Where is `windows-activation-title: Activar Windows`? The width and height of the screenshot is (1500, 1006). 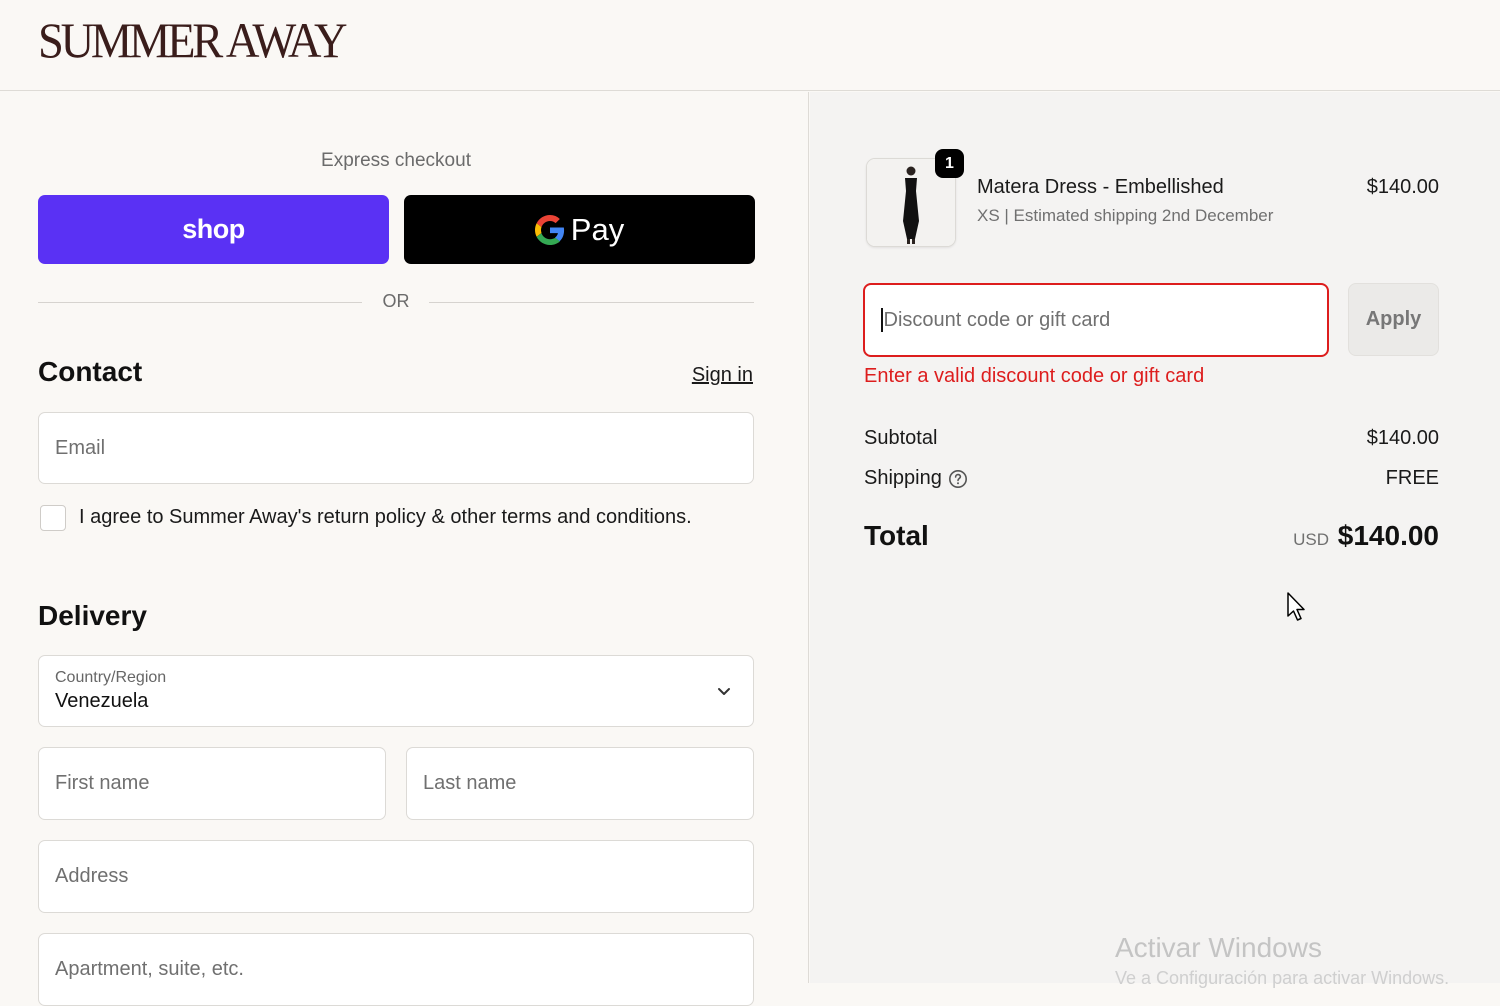
windows-activation-title: Activar Windows is located at coordinates (1218, 947).